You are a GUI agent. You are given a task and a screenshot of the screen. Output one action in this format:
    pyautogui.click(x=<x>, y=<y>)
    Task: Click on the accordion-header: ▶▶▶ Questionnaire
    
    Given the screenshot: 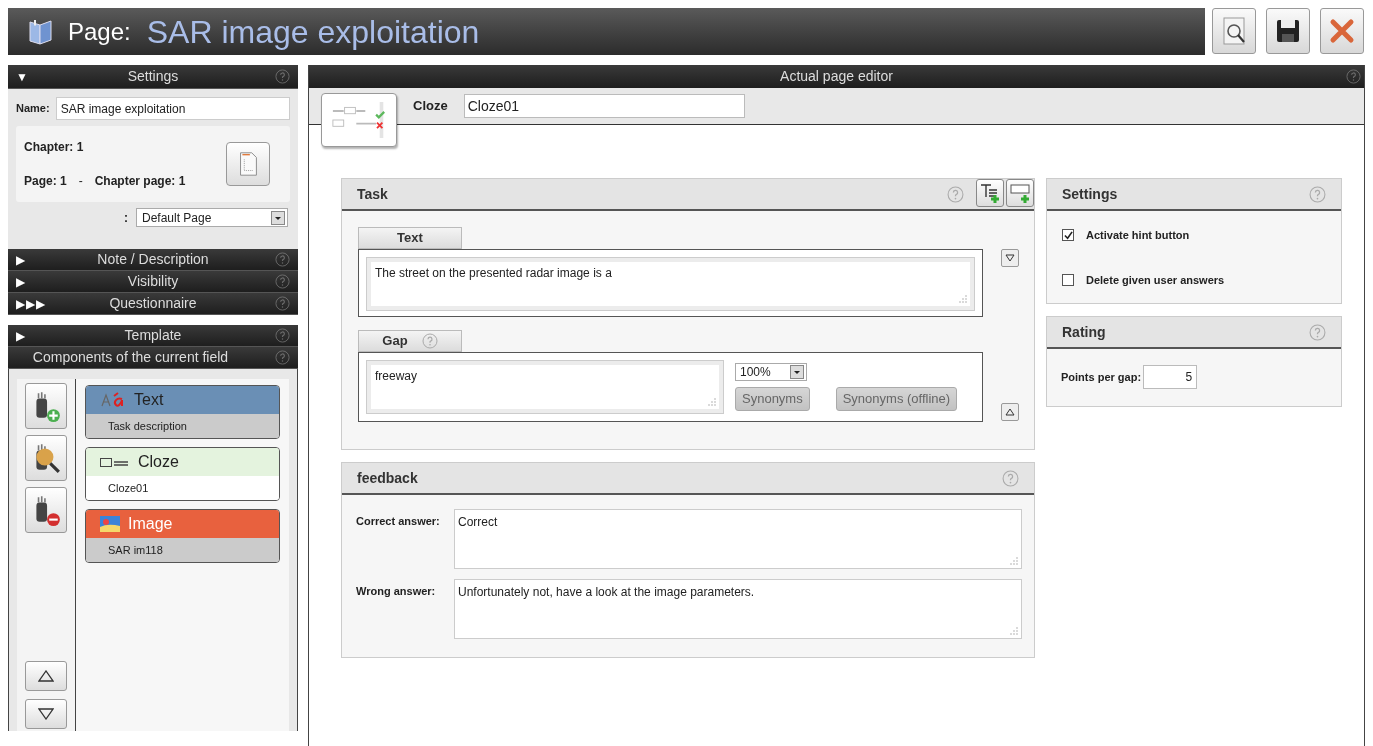 What is the action you would take?
    pyautogui.click(x=153, y=304)
    